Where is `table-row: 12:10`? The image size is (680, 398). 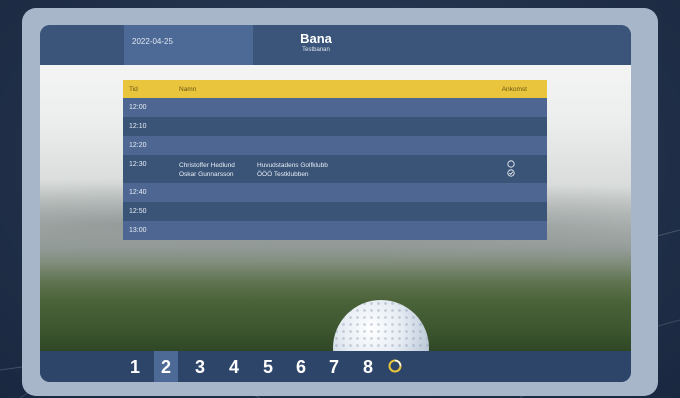 table-row: 12:10 is located at coordinates (335, 126).